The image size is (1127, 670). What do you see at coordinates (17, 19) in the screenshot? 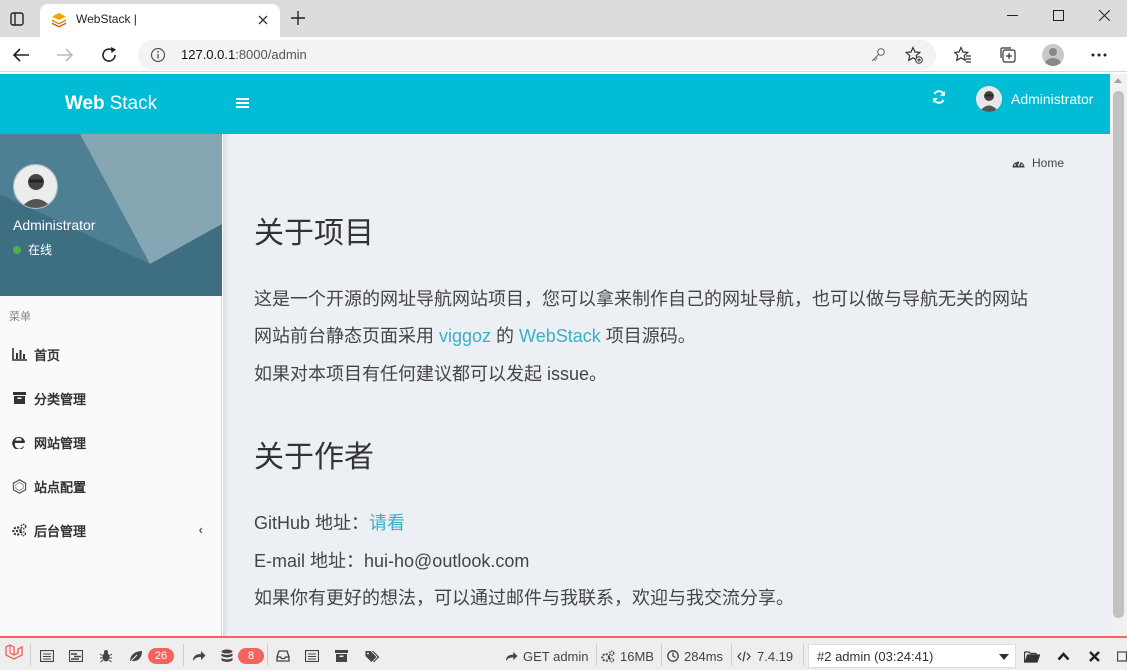
I see `tab-actions-icon` at bounding box center [17, 19].